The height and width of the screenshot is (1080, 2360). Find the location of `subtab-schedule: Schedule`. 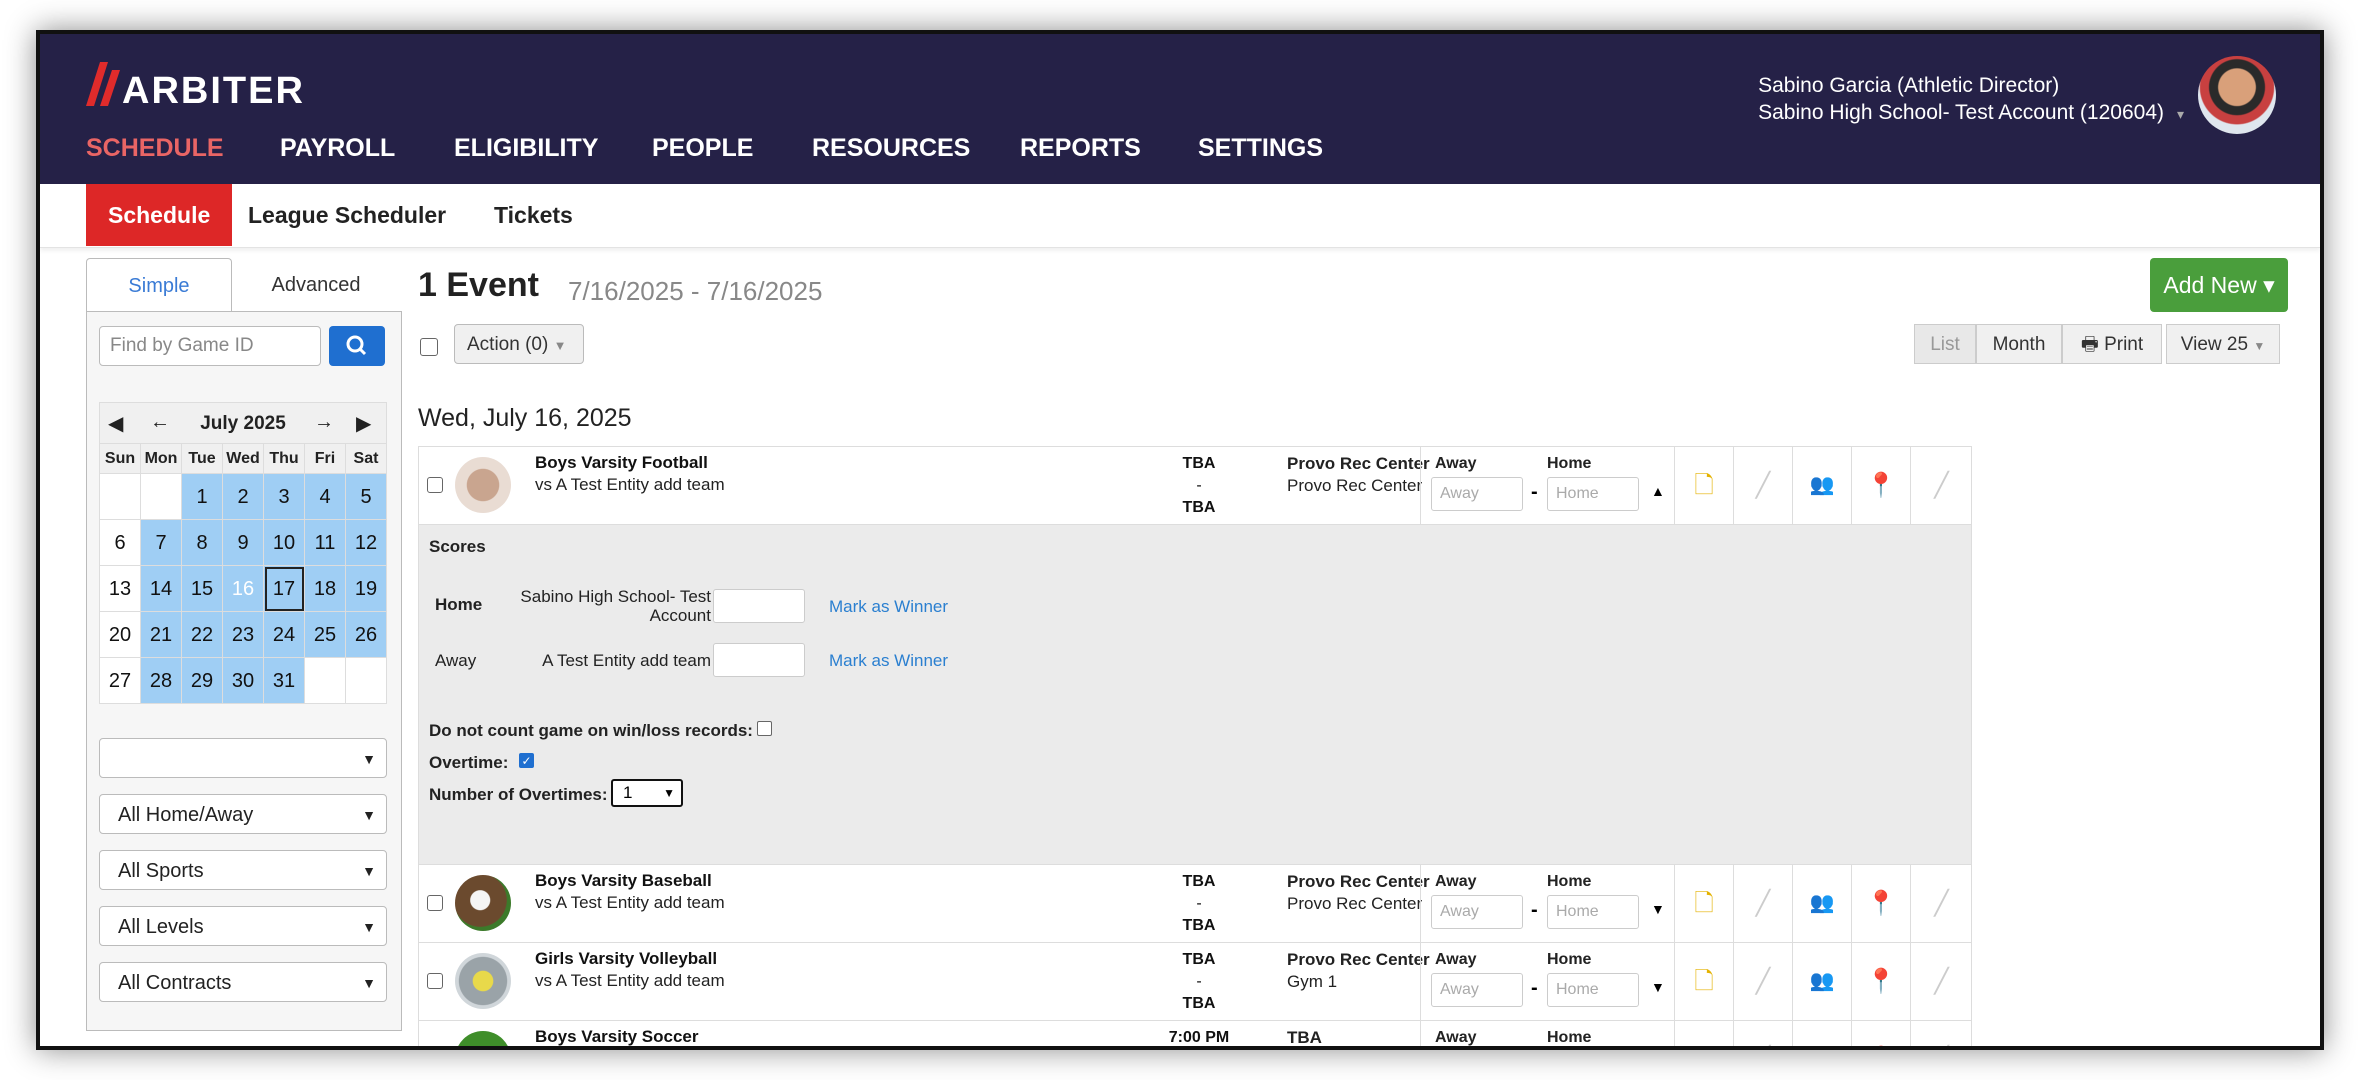

subtab-schedule: Schedule is located at coordinates (159, 215).